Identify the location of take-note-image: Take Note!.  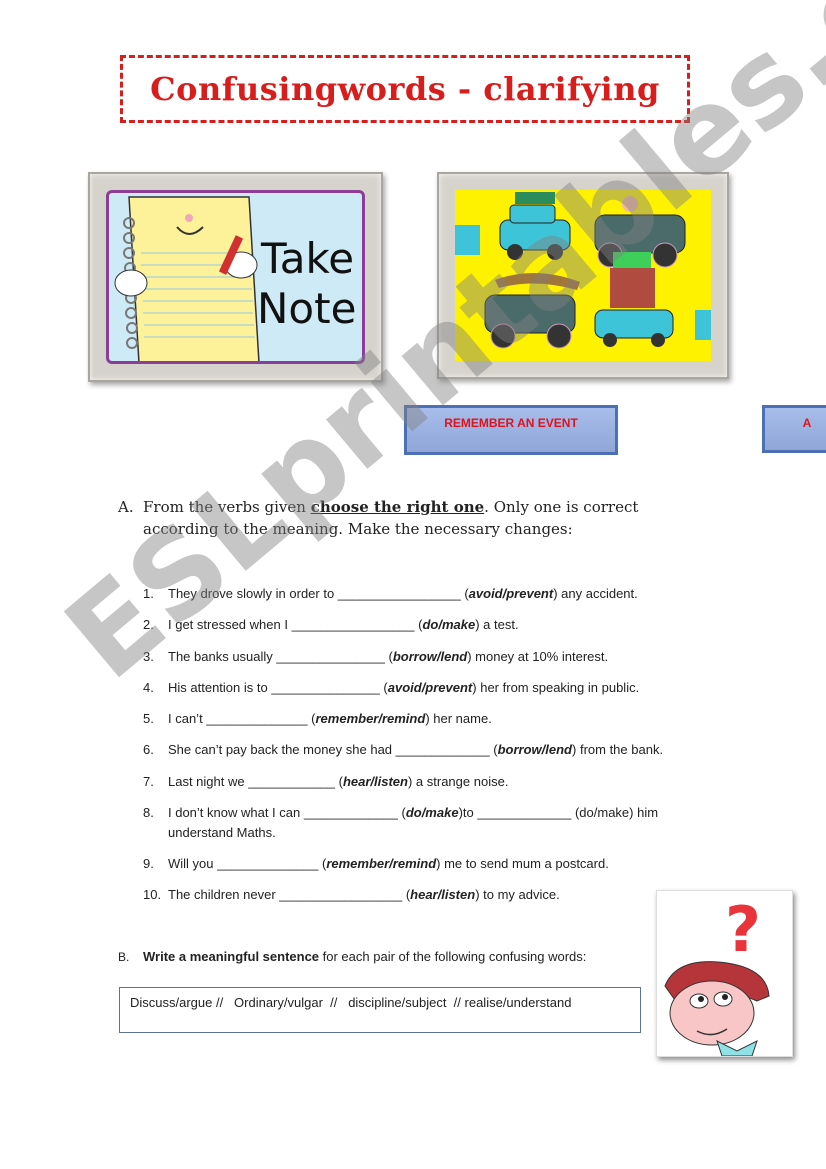
(235, 277).